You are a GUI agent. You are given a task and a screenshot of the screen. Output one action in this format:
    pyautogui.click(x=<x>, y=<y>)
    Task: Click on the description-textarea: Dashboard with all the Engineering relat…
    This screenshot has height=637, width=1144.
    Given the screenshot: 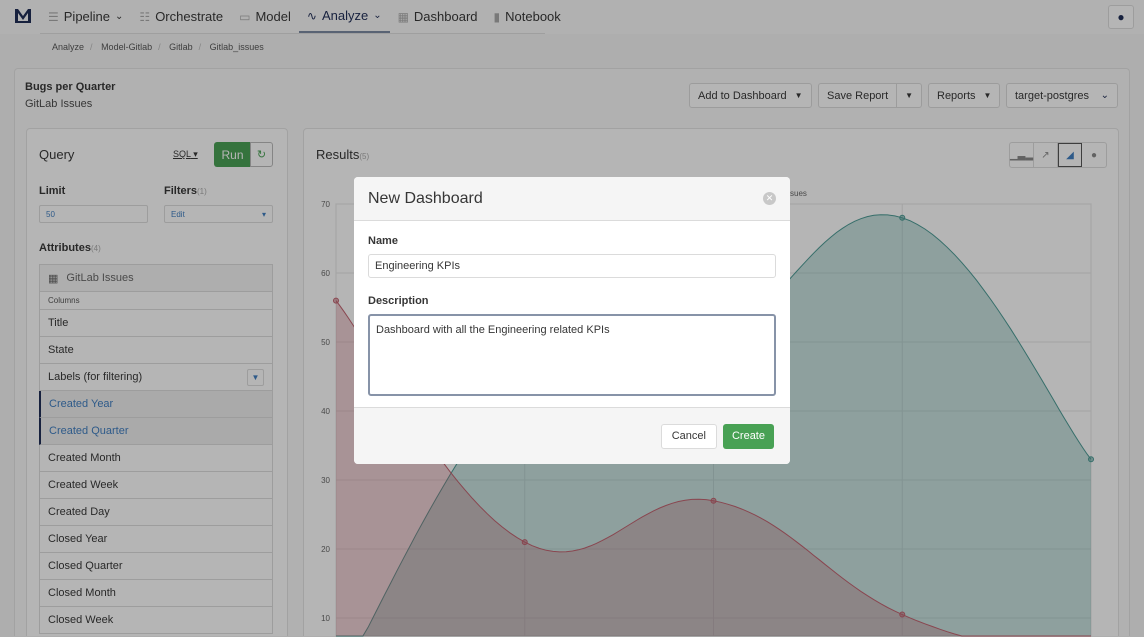 What is the action you would take?
    pyautogui.click(x=572, y=355)
    